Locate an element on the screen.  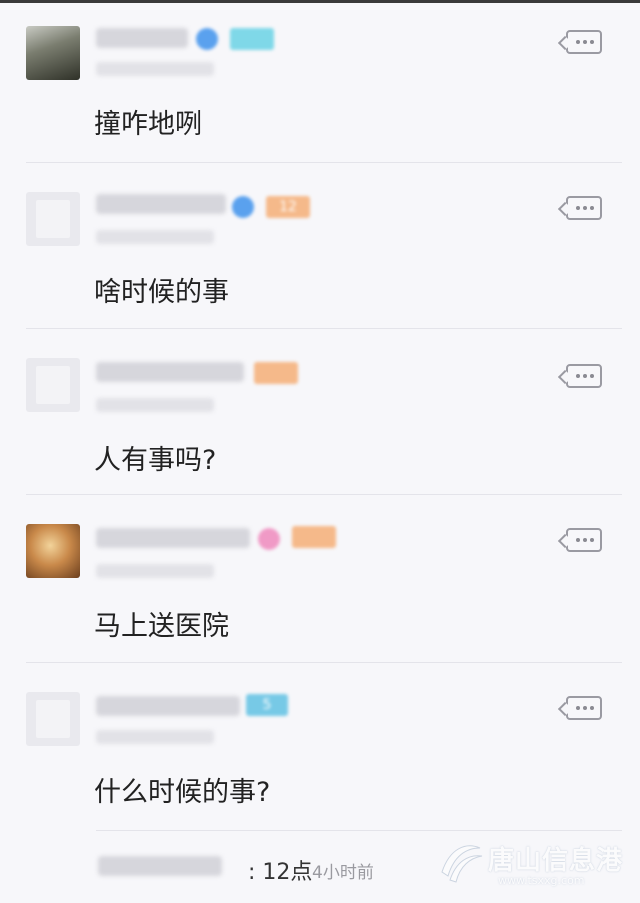
rank-badge: 12 is located at coordinates (288, 207).